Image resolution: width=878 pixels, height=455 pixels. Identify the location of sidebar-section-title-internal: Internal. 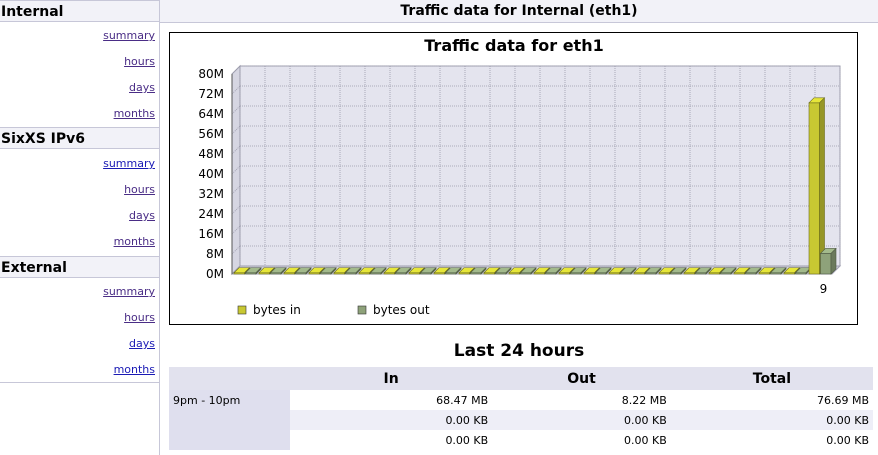
(79, 11).